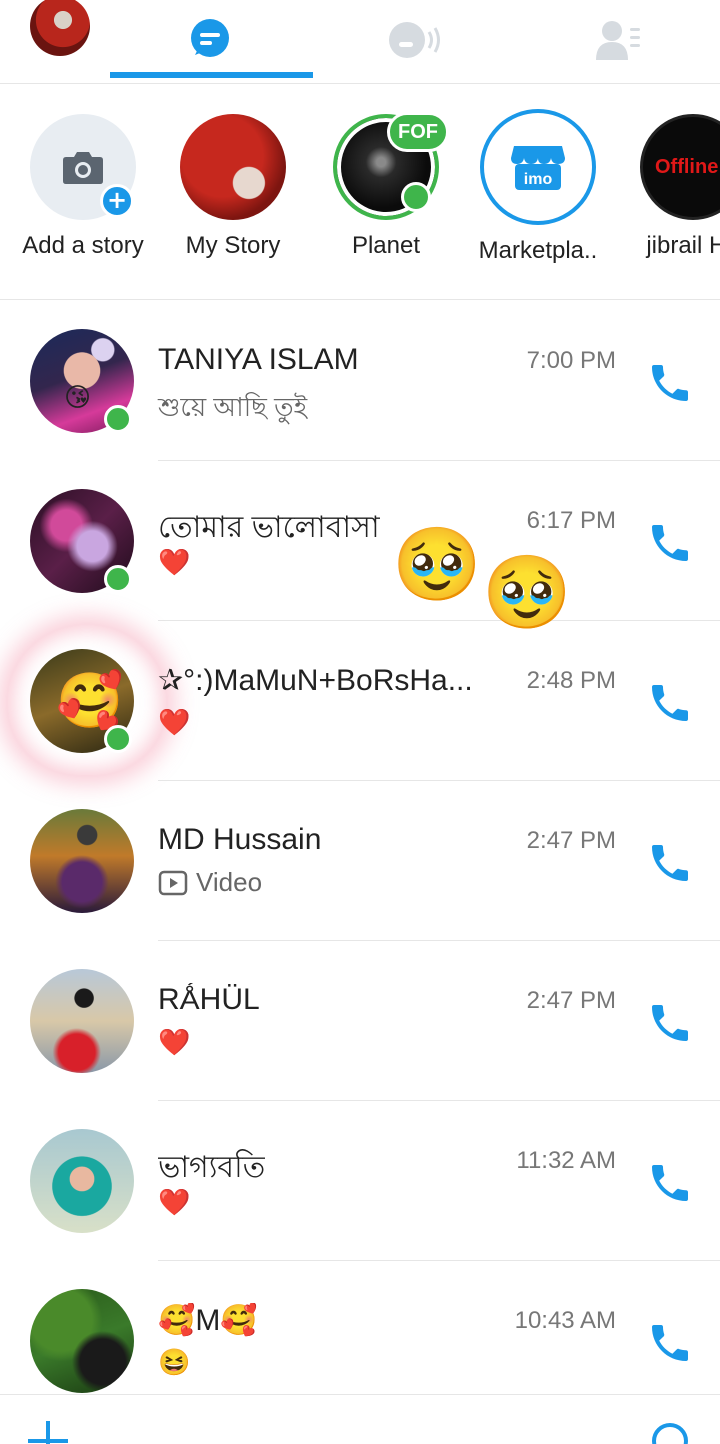 The width and height of the screenshot is (720, 1444). I want to click on chat-name: RǺHÜL, so click(209, 999).